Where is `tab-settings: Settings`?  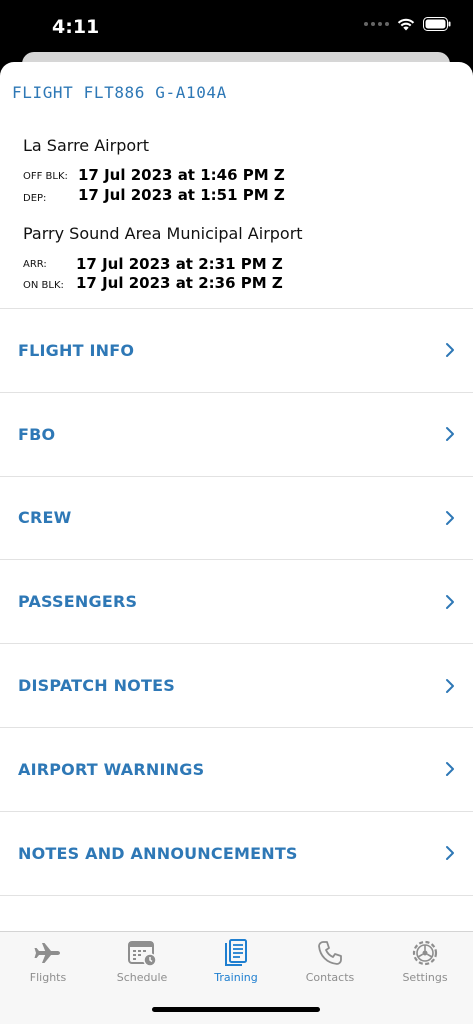 tab-settings: Settings is located at coordinates (425, 961).